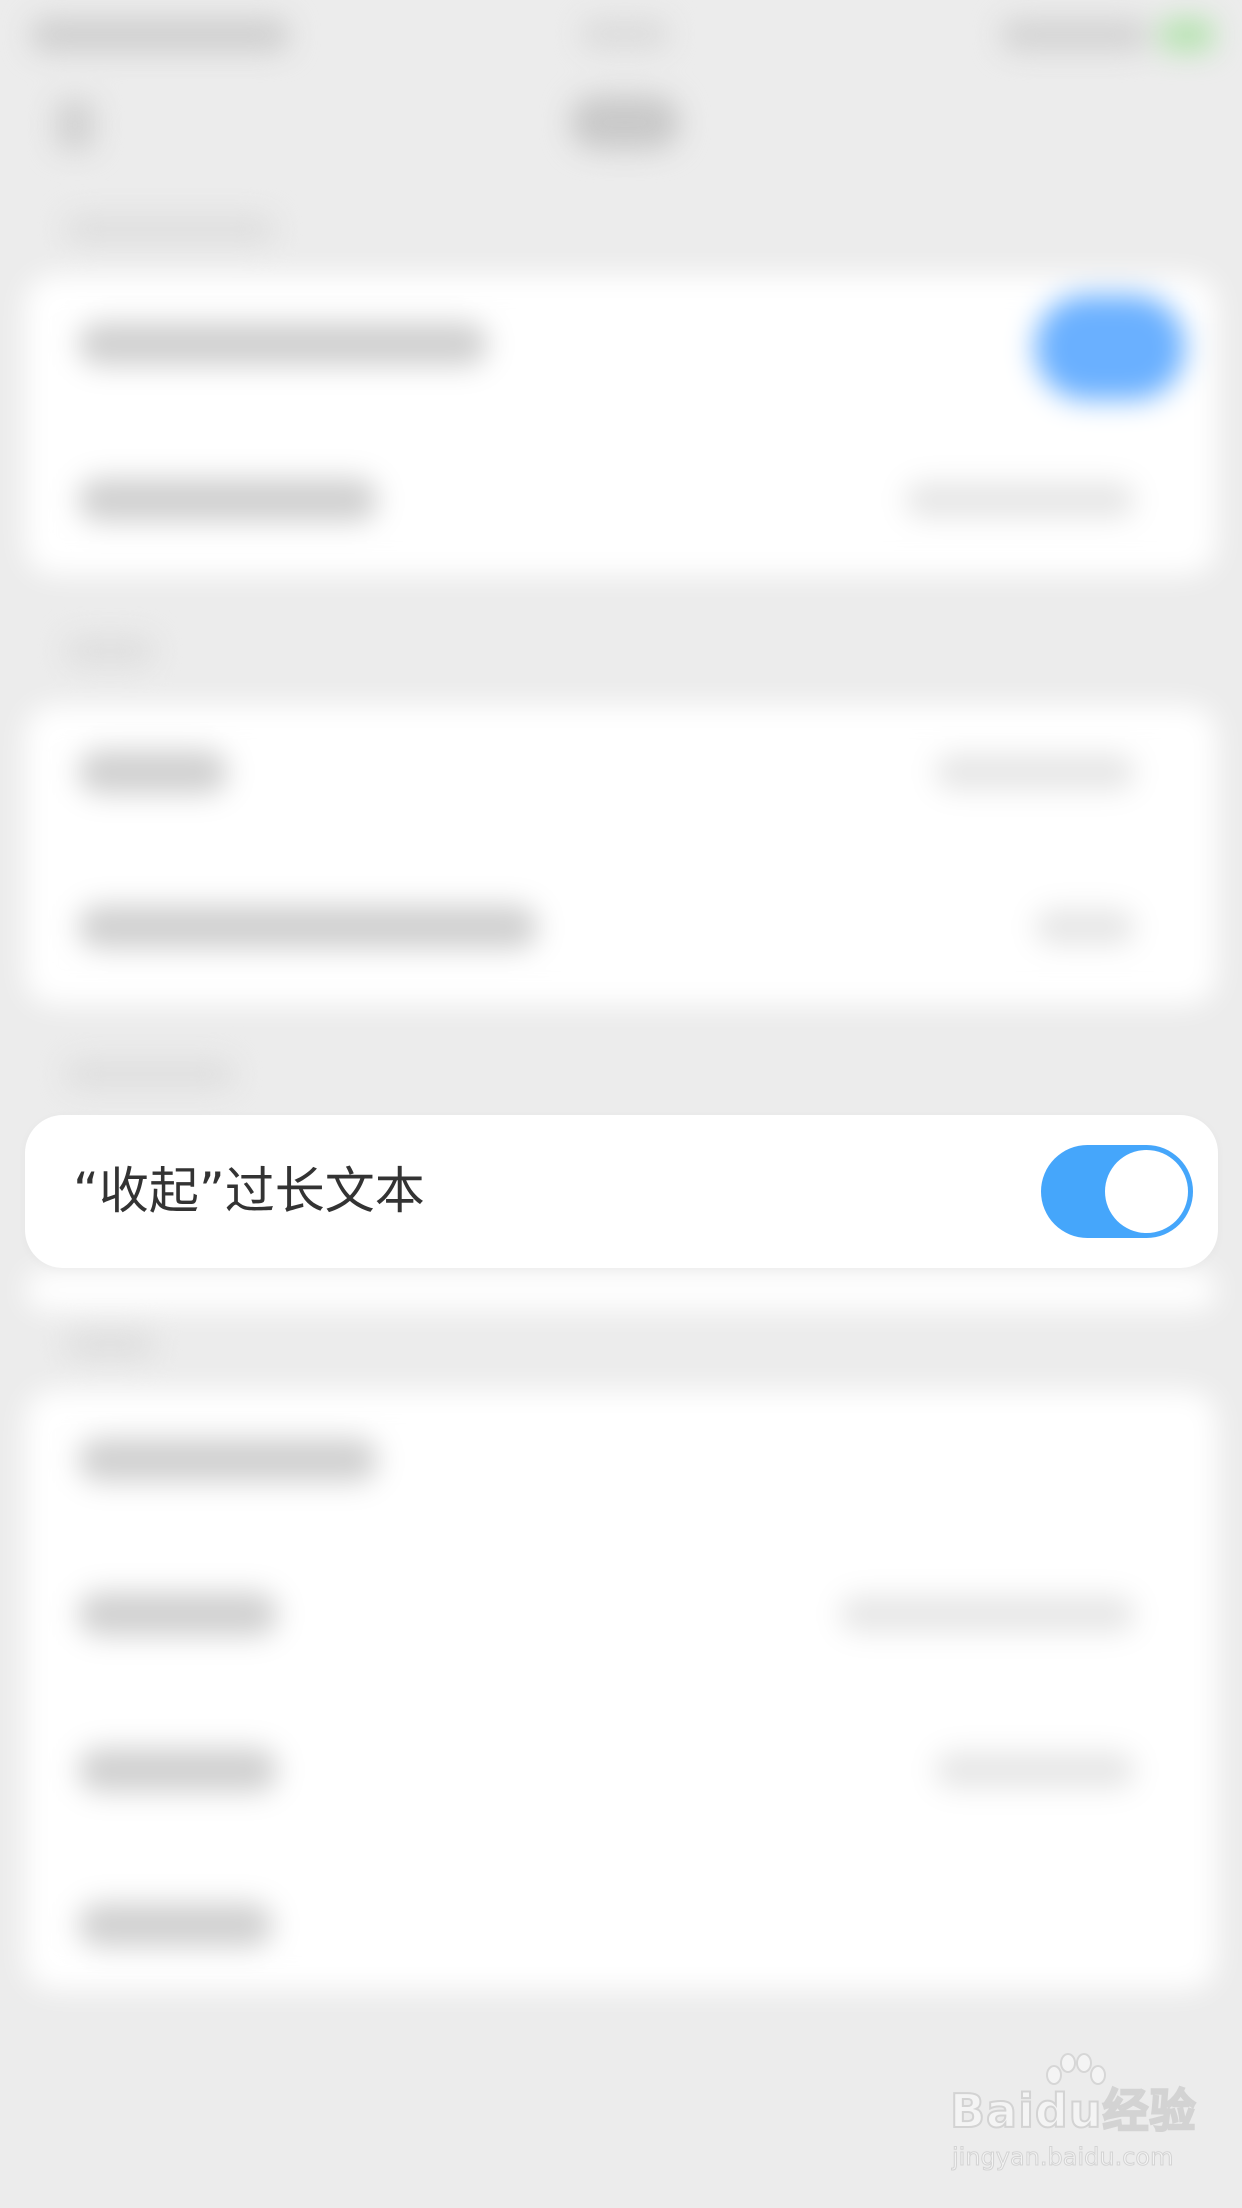 The width and height of the screenshot is (1242, 2208). Describe the element at coordinates (1062, 2157) in the screenshot. I see `watermark-site: jingyan.baidu.com` at that location.